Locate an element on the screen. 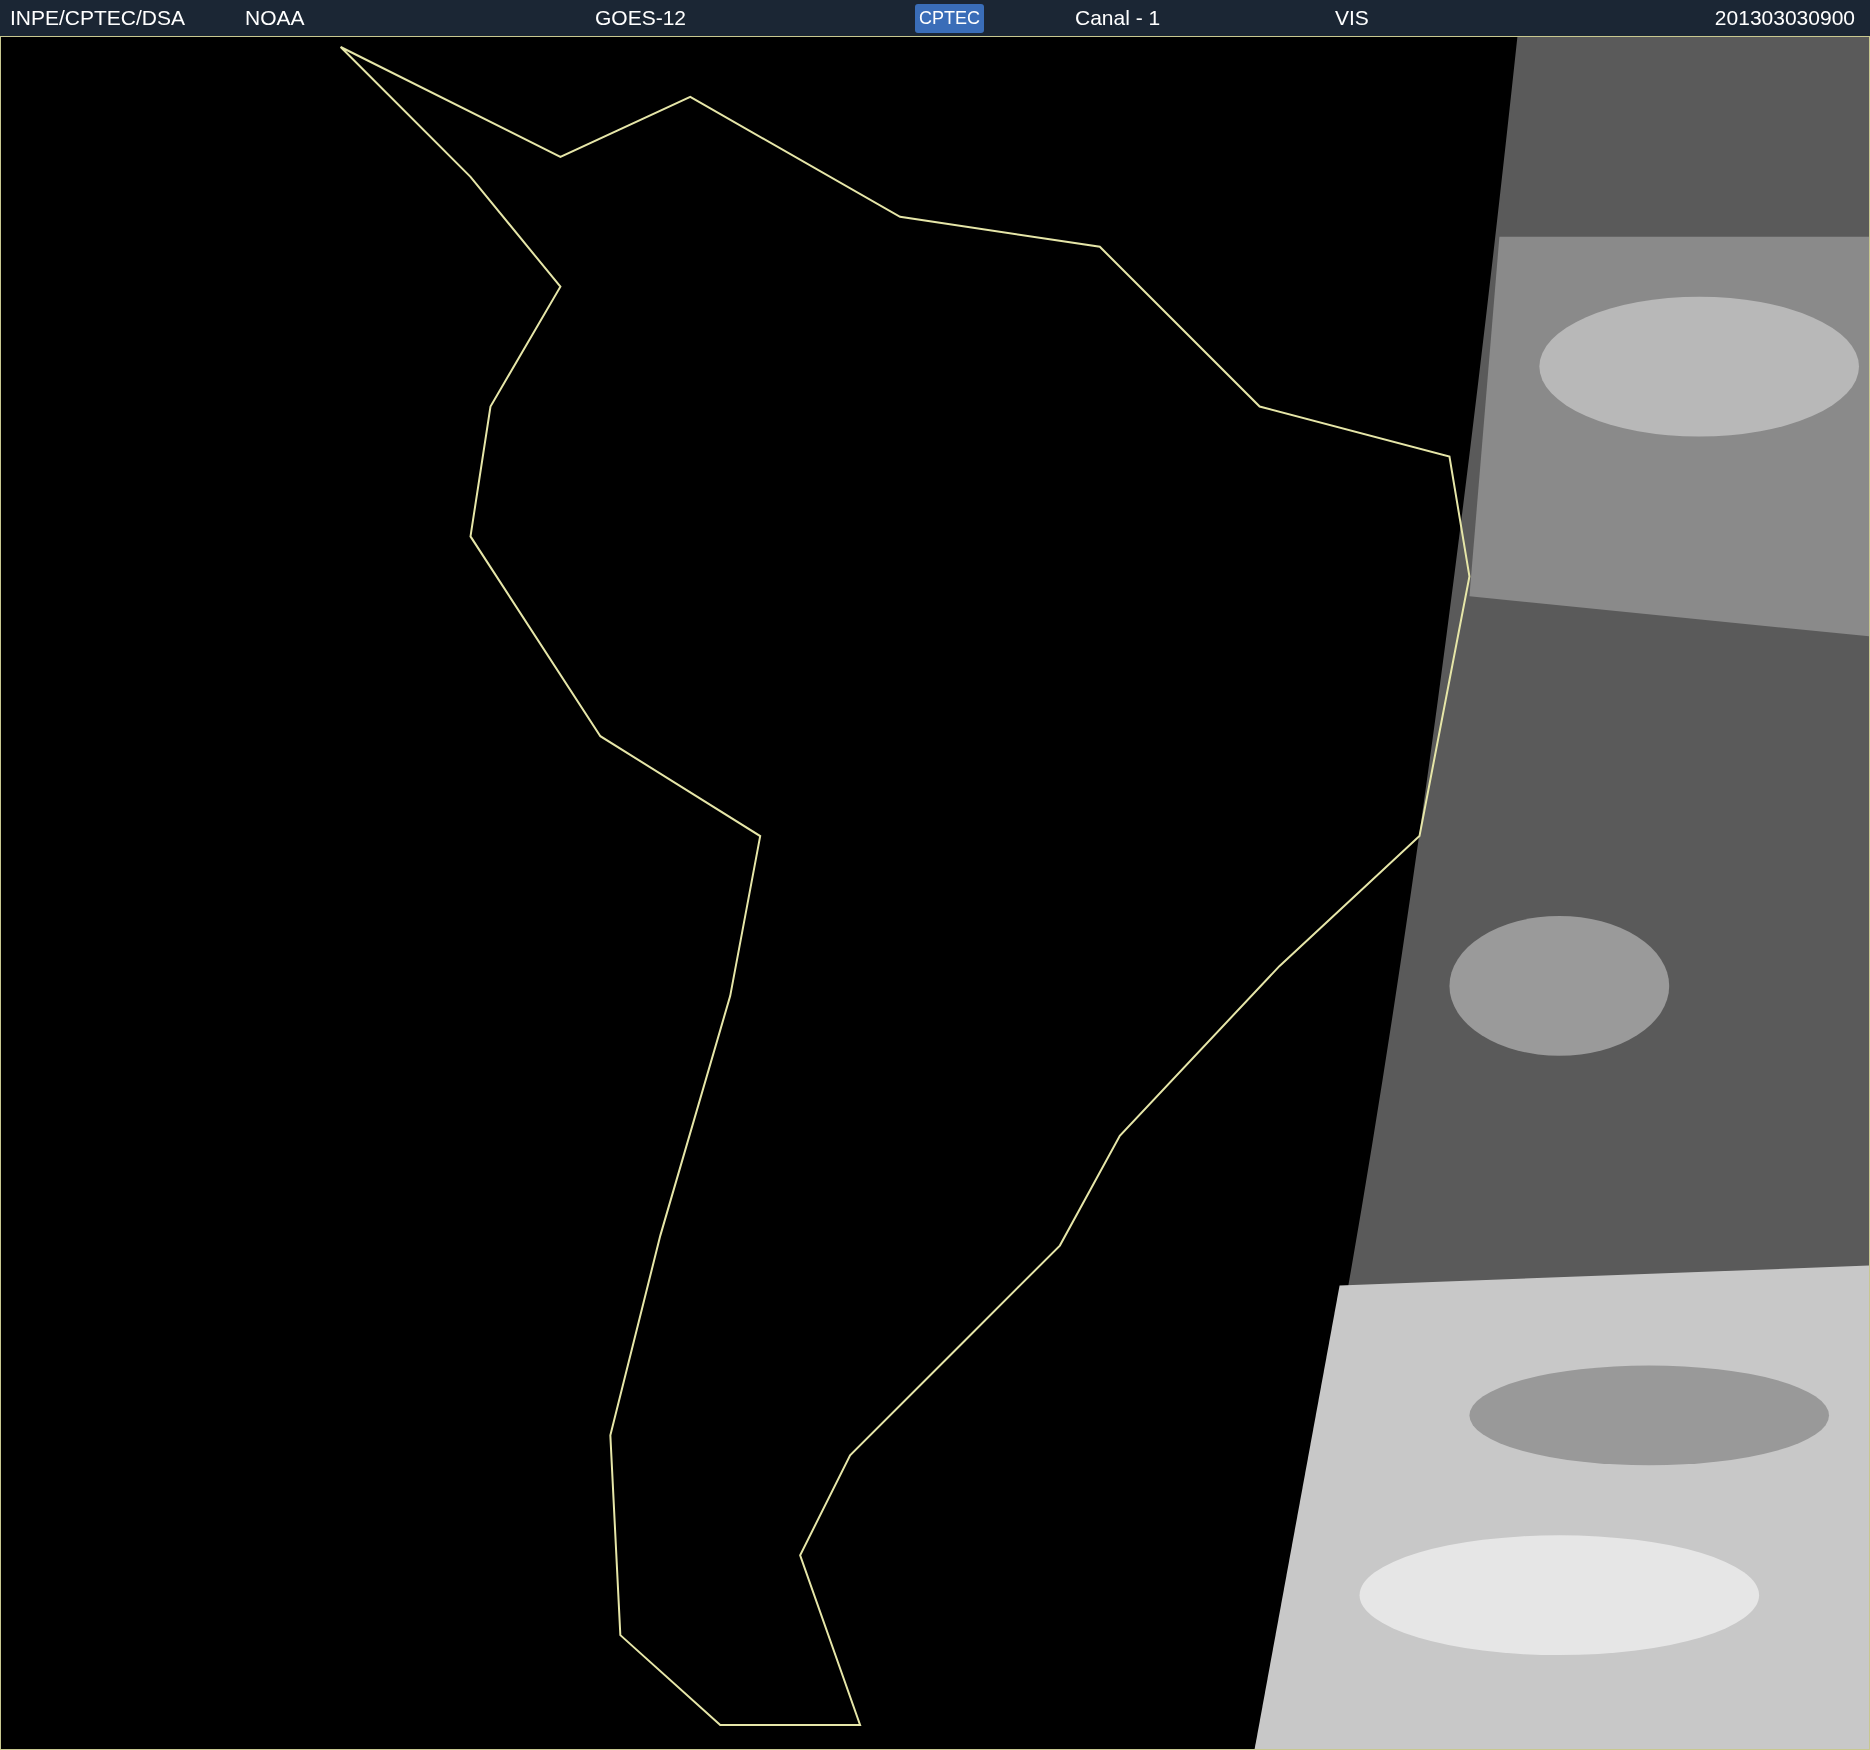 The width and height of the screenshot is (1870, 1750). header-text: Canal - 1 is located at coordinates (1118, 18).